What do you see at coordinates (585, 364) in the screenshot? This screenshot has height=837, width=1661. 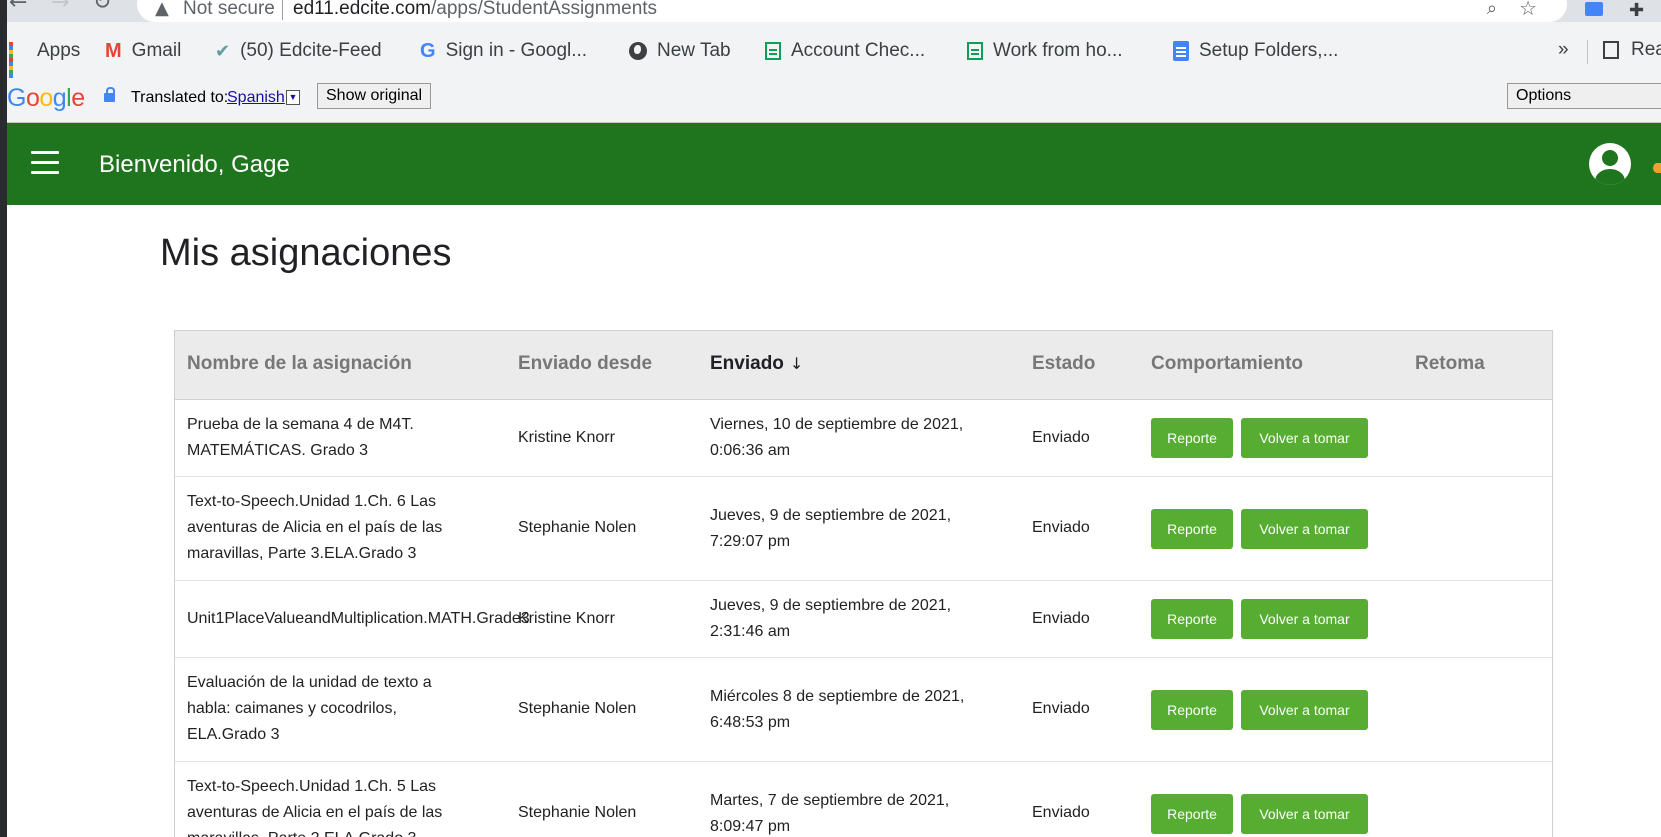 I see `column-header-from: Enviado desde` at bounding box center [585, 364].